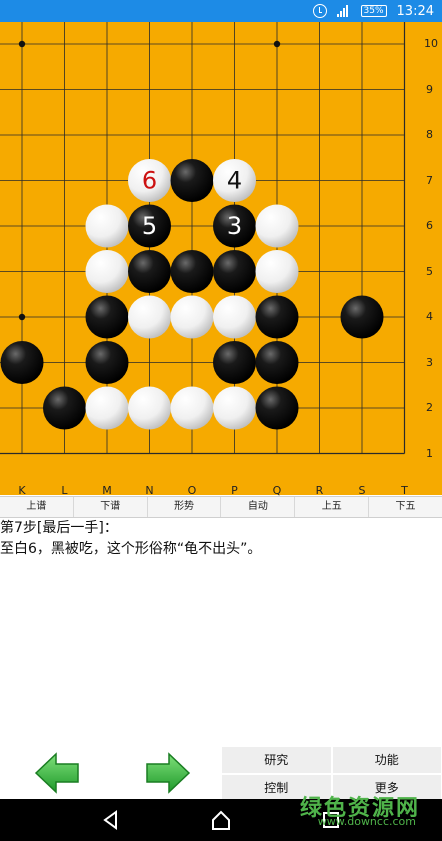 The image size is (442, 841). Describe the element at coordinates (405, 507) in the screenshot. I see `next-five-button: 下五` at that location.